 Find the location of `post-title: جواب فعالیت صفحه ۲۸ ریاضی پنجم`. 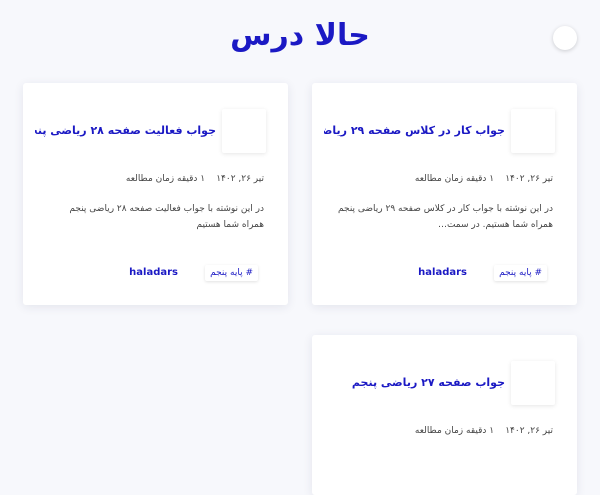

post-title: جواب فعالیت صفحه ۲۸ ریاضی پنجم is located at coordinates (125, 131).